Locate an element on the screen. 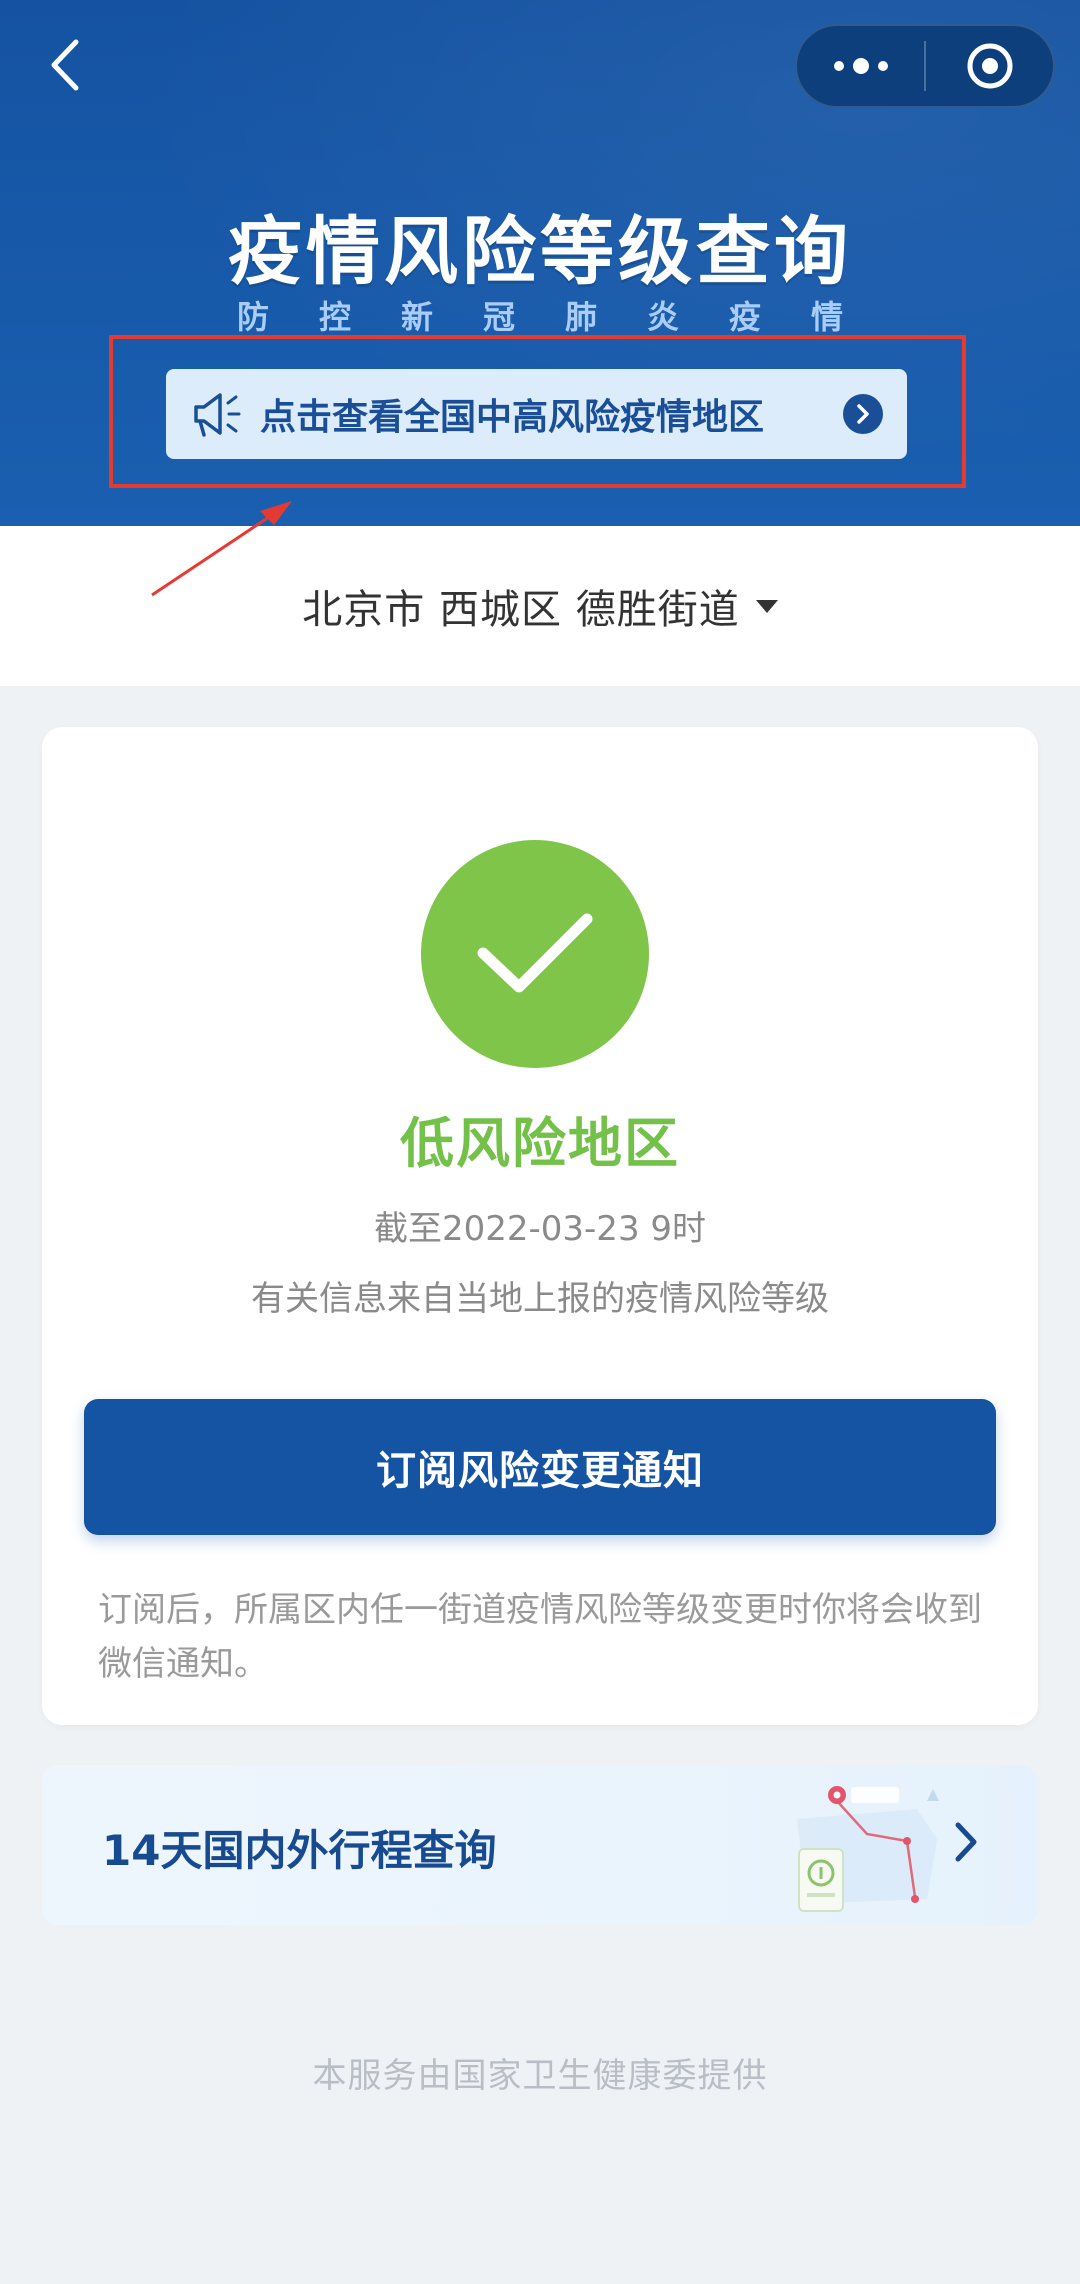 The height and width of the screenshot is (2284, 1080). page-title: 疫情风险等级查询 is located at coordinates (540, 252).